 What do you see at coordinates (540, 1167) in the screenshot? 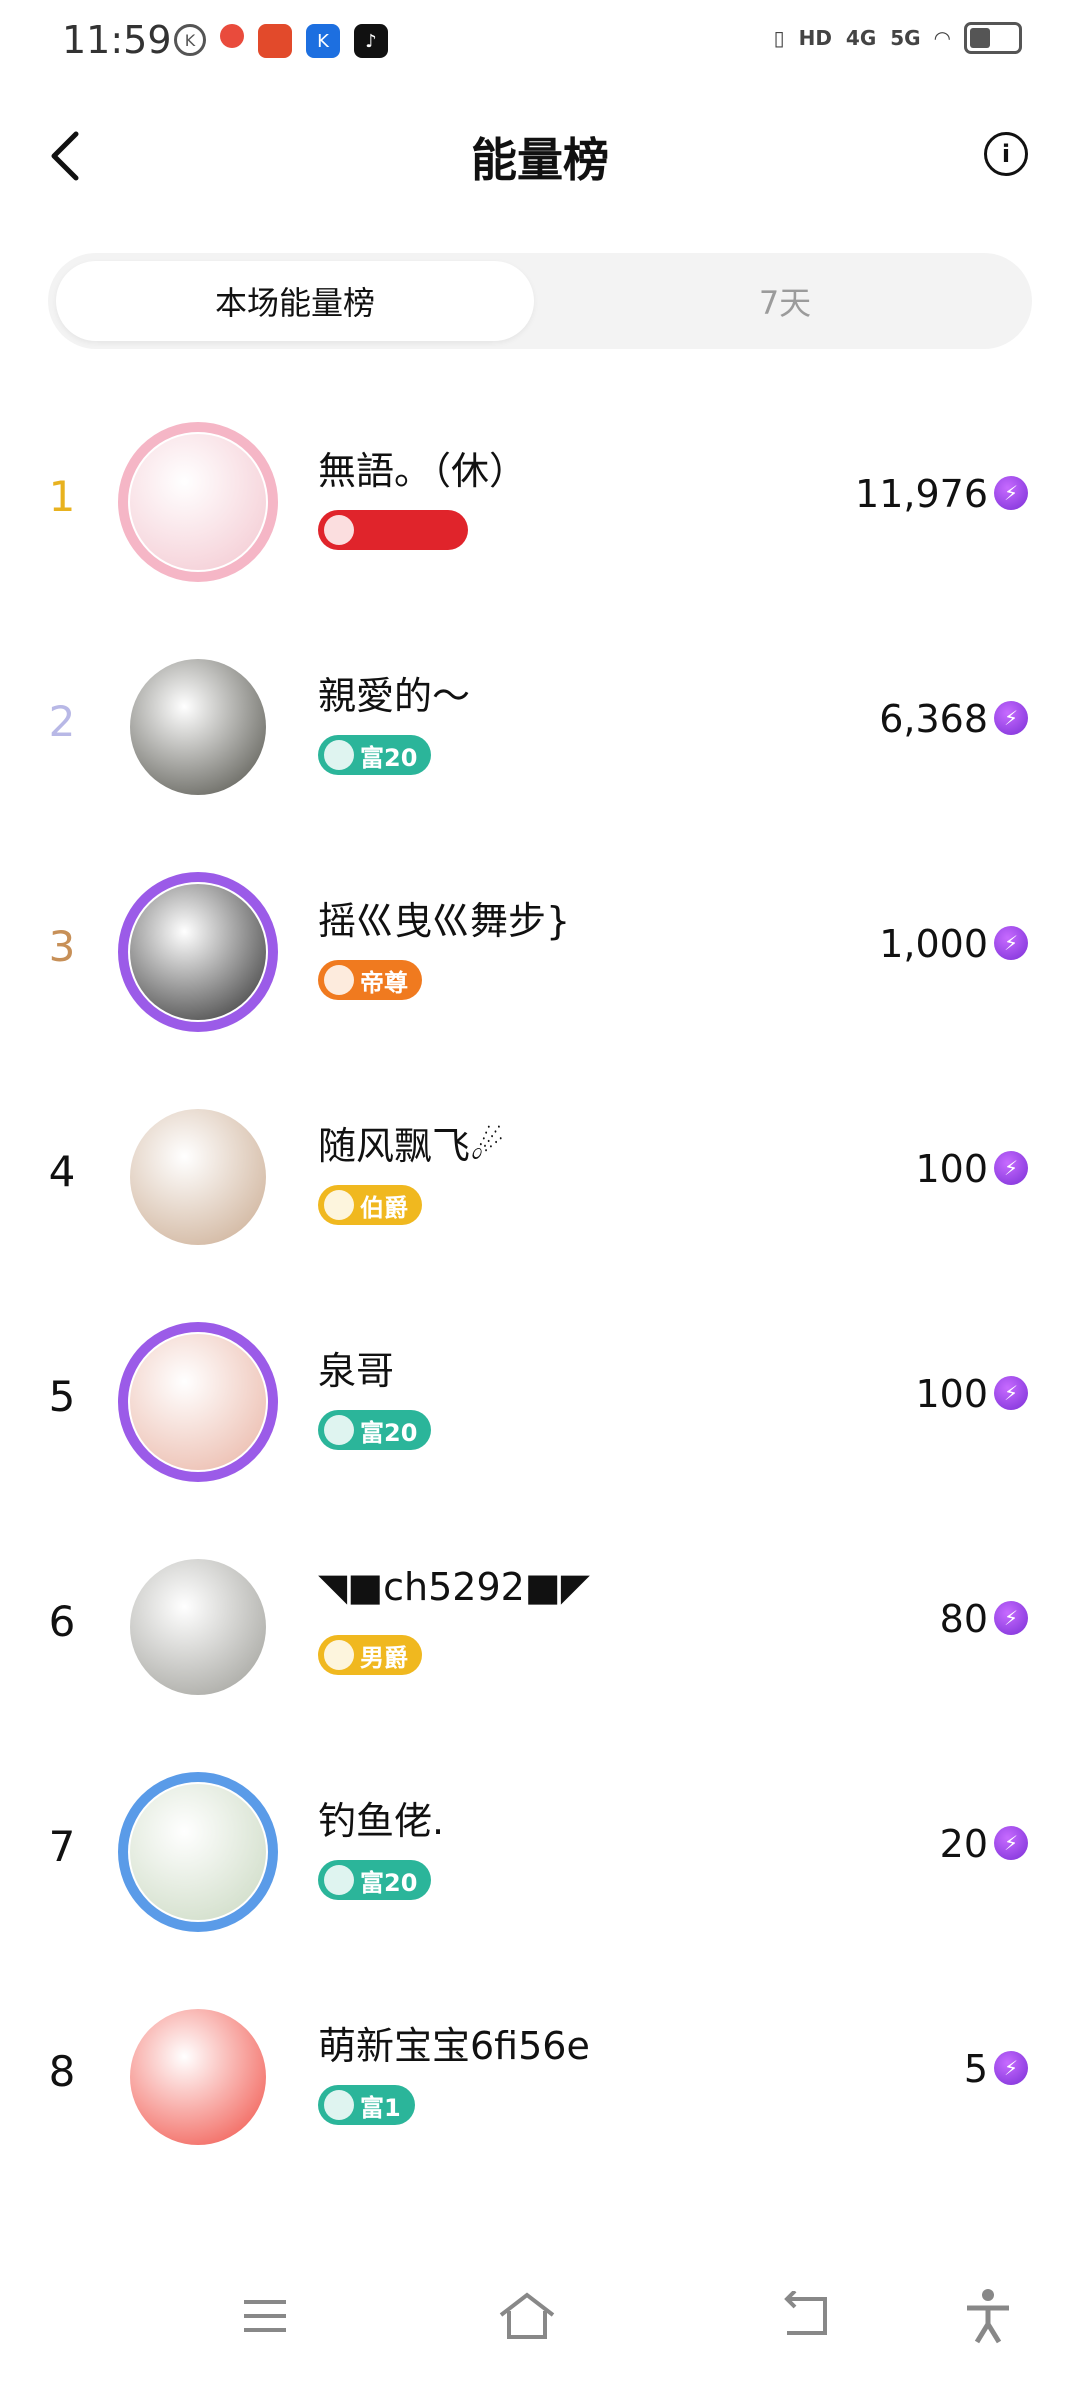
I see `ranking-row: 4 随风飘飞☄ 伯爵 100 ⚡` at bounding box center [540, 1167].